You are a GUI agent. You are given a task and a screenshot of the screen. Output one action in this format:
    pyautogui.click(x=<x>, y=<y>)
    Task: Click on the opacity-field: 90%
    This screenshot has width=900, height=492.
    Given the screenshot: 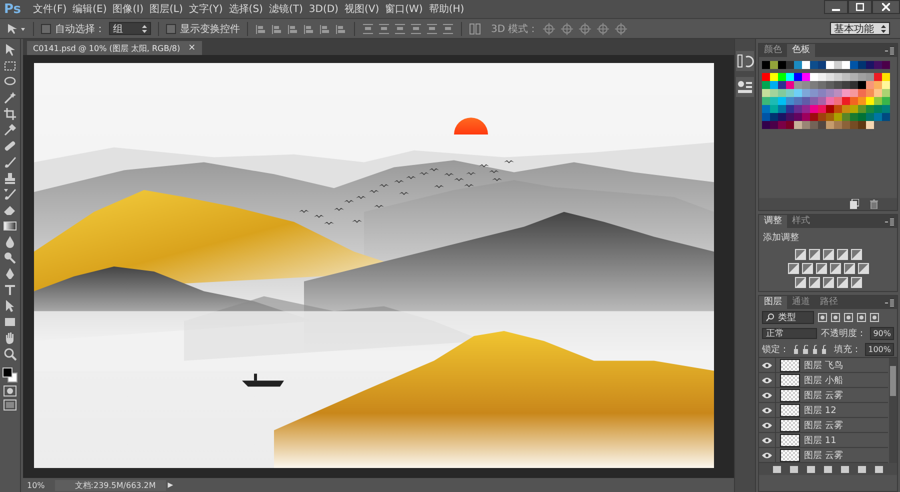 What is the action you would take?
    pyautogui.click(x=882, y=333)
    